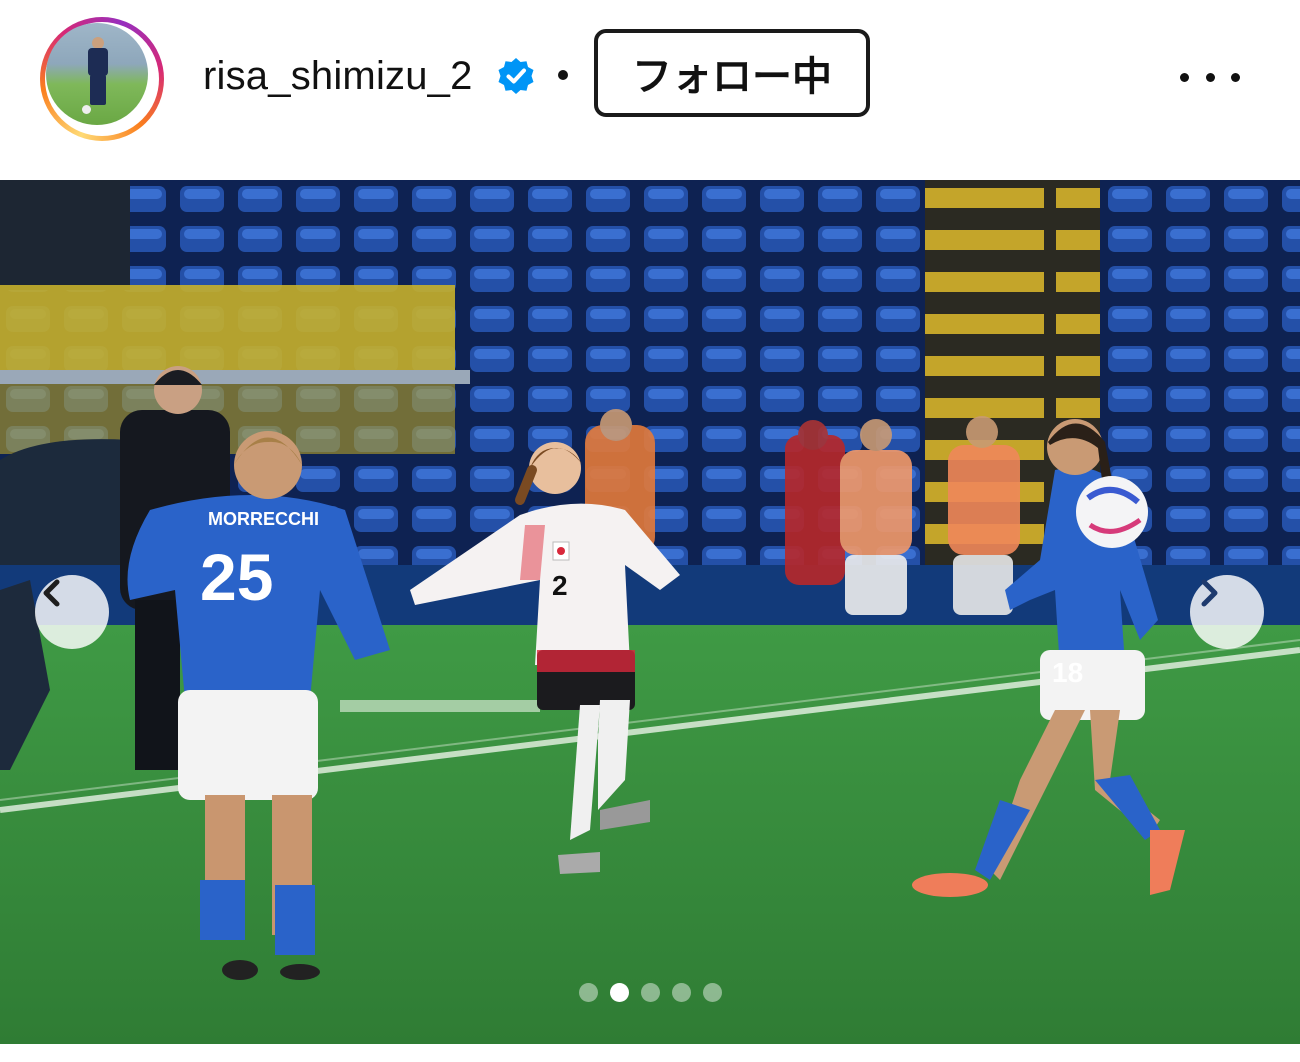 This screenshot has width=1300, height=1062. Describe the element at coordinates (1209, 593) in the screenshot. I see `chevron-right-icon` at that location.